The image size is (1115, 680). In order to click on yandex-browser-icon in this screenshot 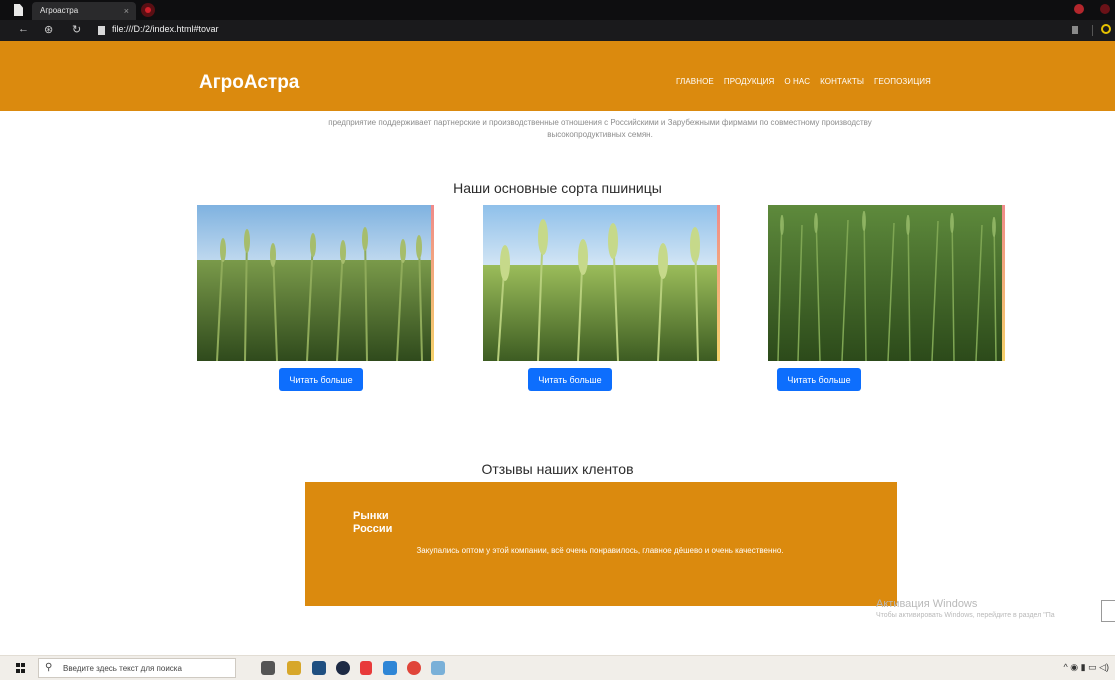, I will do `click(366, 668)`.